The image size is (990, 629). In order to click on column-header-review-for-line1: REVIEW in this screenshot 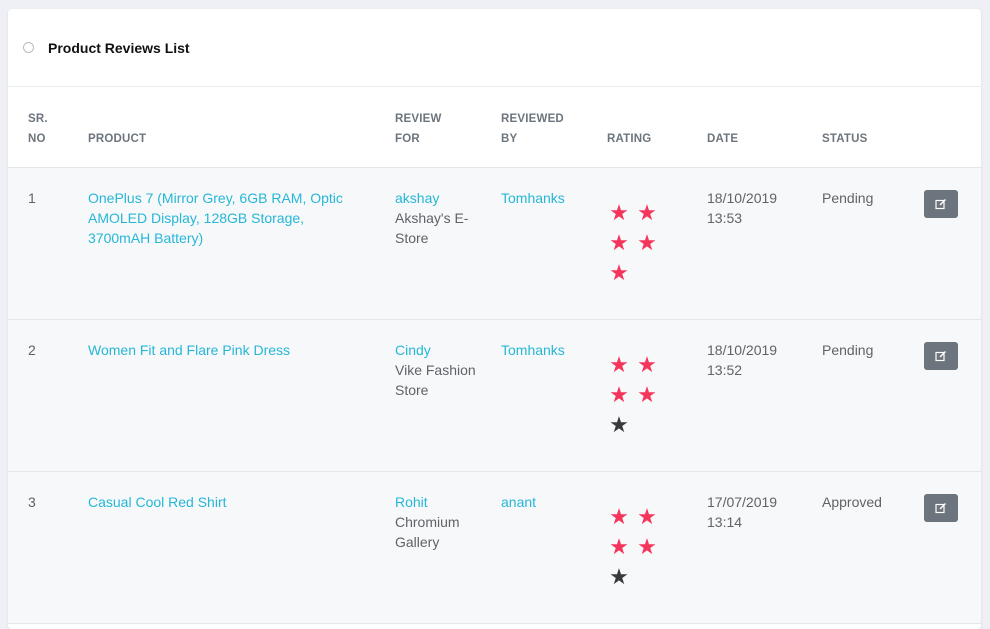, I will do `click(418, 119)`.